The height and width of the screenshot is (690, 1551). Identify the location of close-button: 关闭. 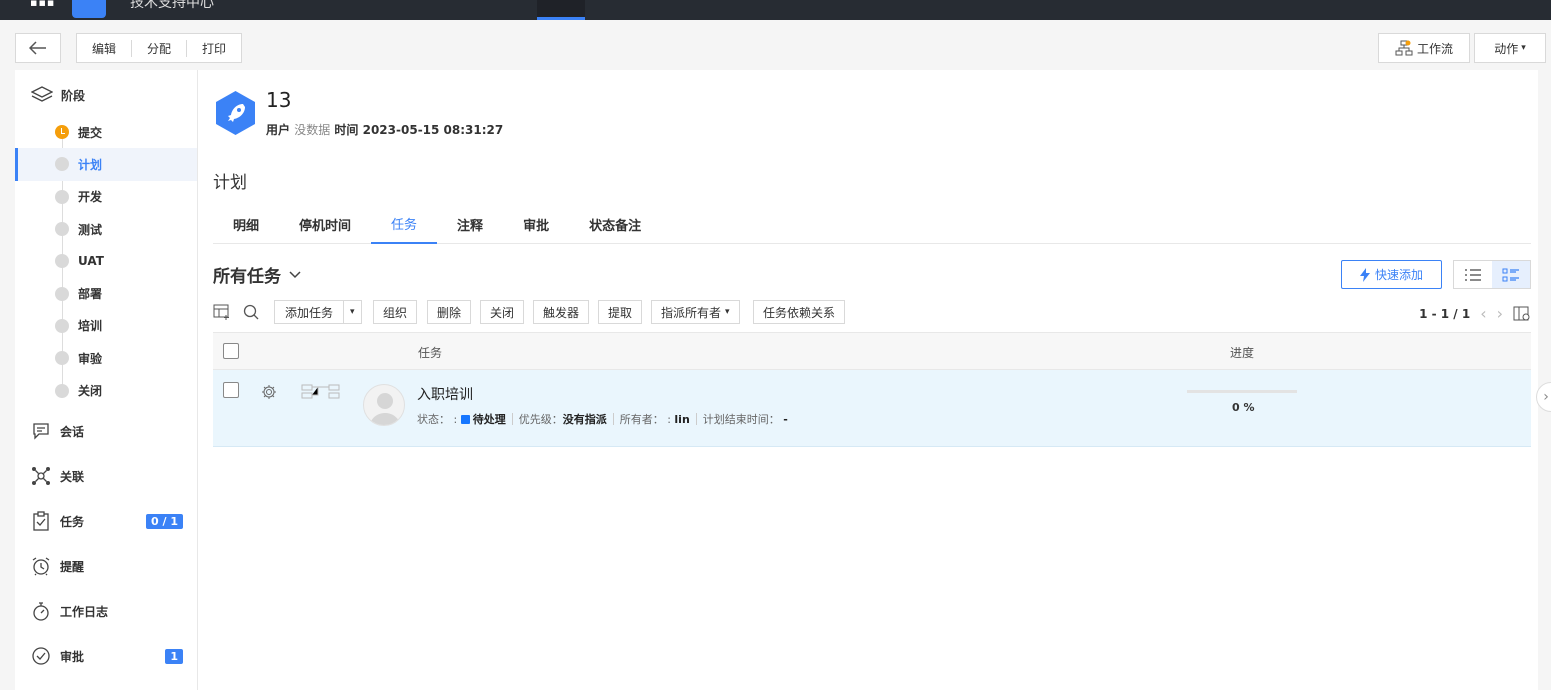
(502, 312).